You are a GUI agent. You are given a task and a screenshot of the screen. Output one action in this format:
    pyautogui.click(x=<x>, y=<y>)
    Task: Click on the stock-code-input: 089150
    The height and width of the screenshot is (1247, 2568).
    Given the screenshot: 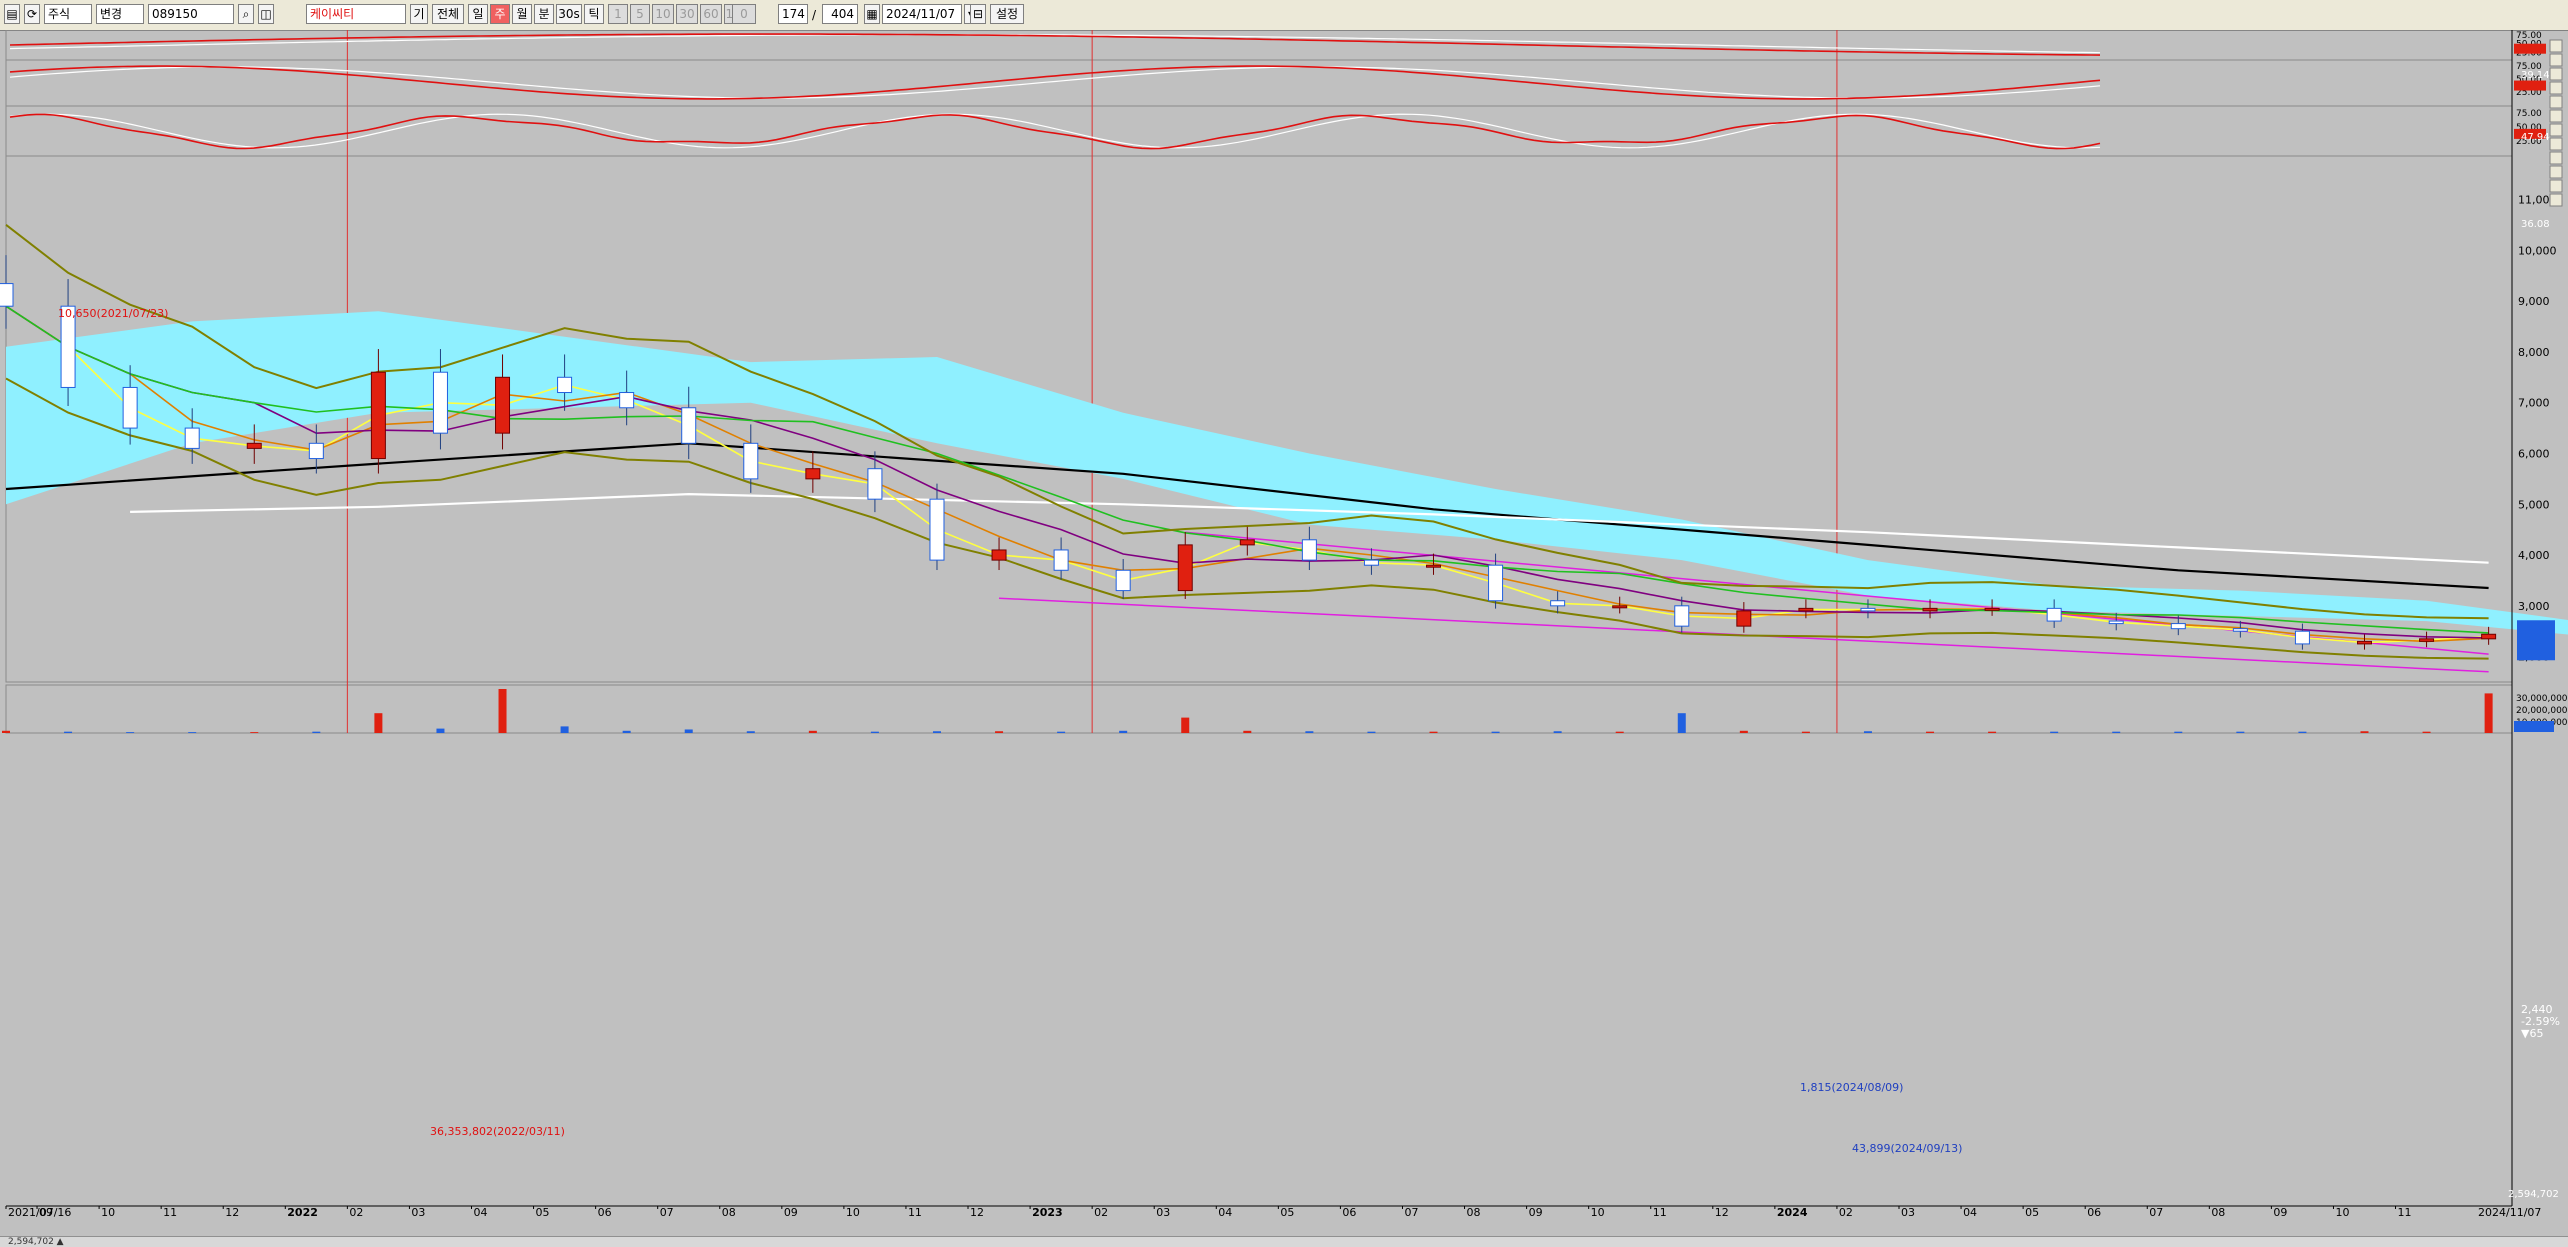 What is the action you would take?
    pyautogui.click(x=191, y=14)
    